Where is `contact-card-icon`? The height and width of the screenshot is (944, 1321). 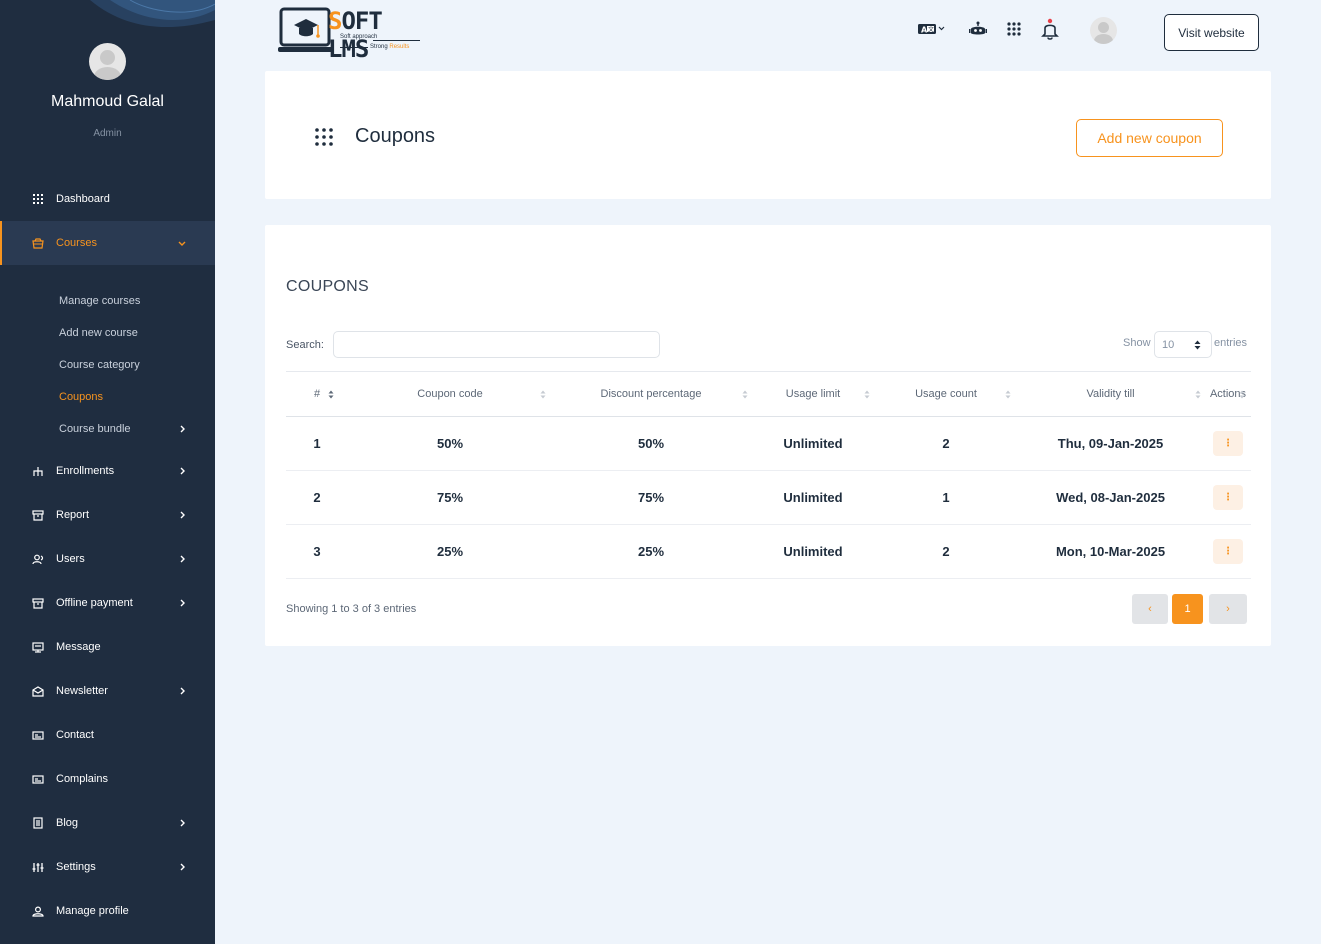 contact-card-icon is located at coordinates (38, 735).